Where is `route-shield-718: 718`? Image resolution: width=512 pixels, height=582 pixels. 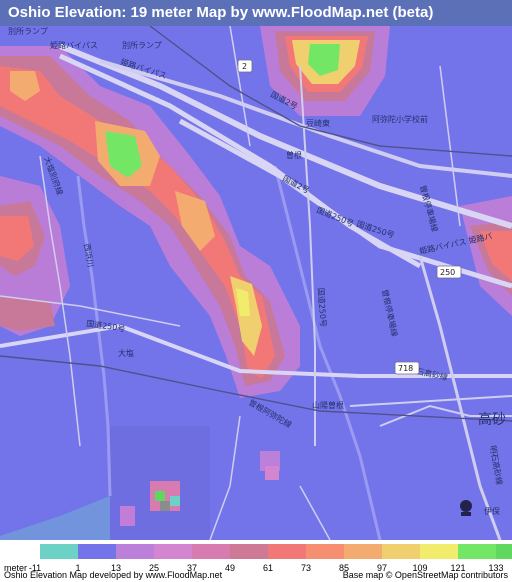
route-shield-718: 718 is located at coordinates (407, 368).